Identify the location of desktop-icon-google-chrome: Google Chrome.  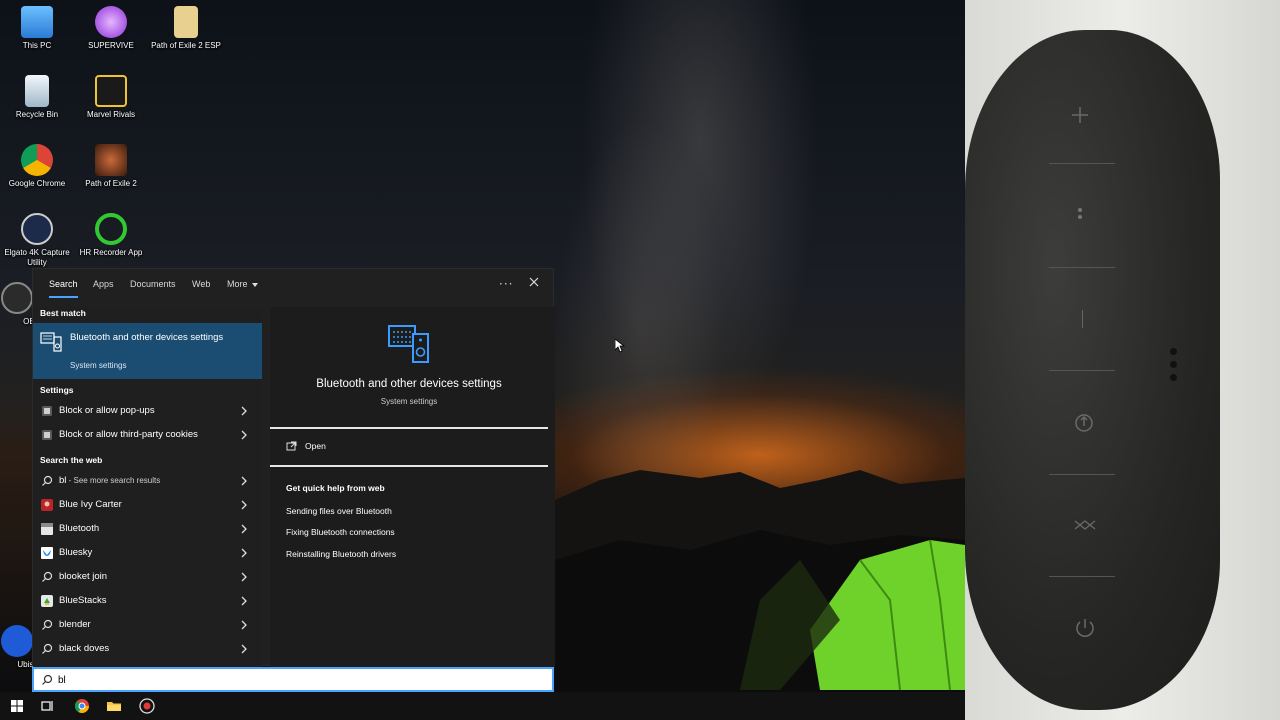
(37, 166).